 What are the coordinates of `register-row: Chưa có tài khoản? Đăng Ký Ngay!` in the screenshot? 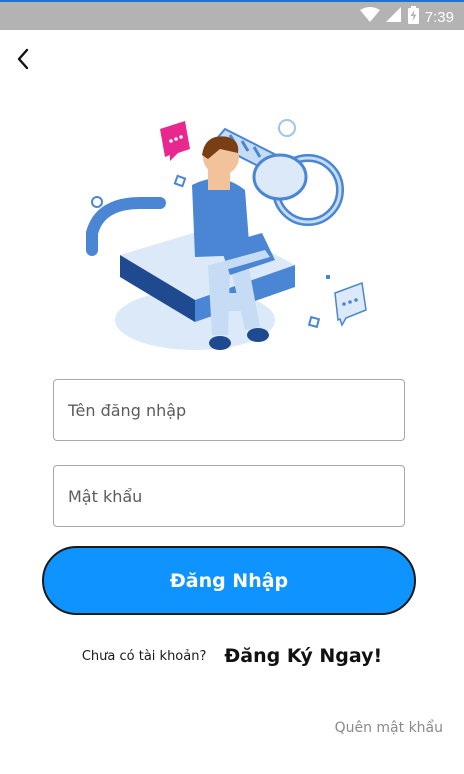 It's located at (232, 656).